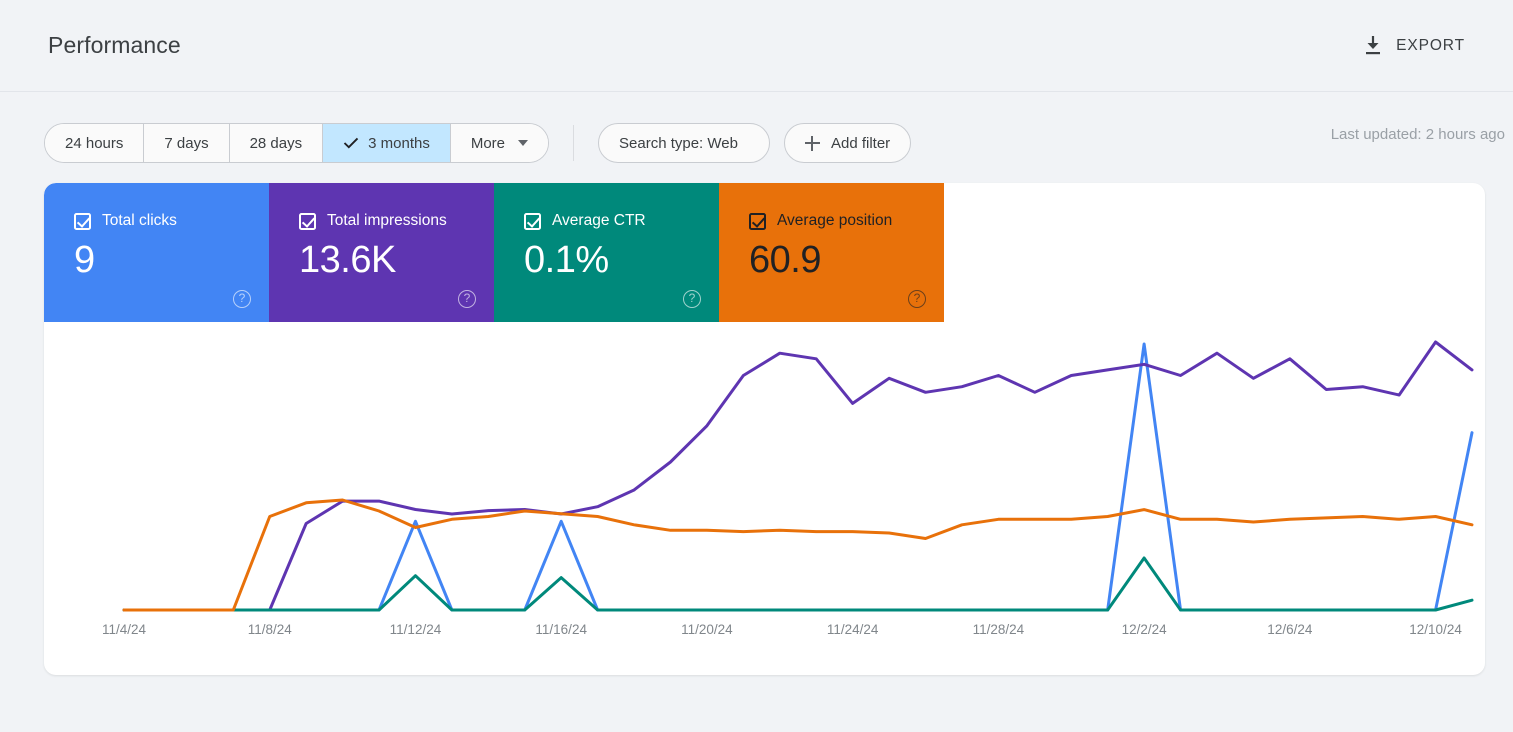  What do you see at coordinates (387, 220) in the screenshot?
I see `metric-label: Total impressions` at bounding box center [387, 220].